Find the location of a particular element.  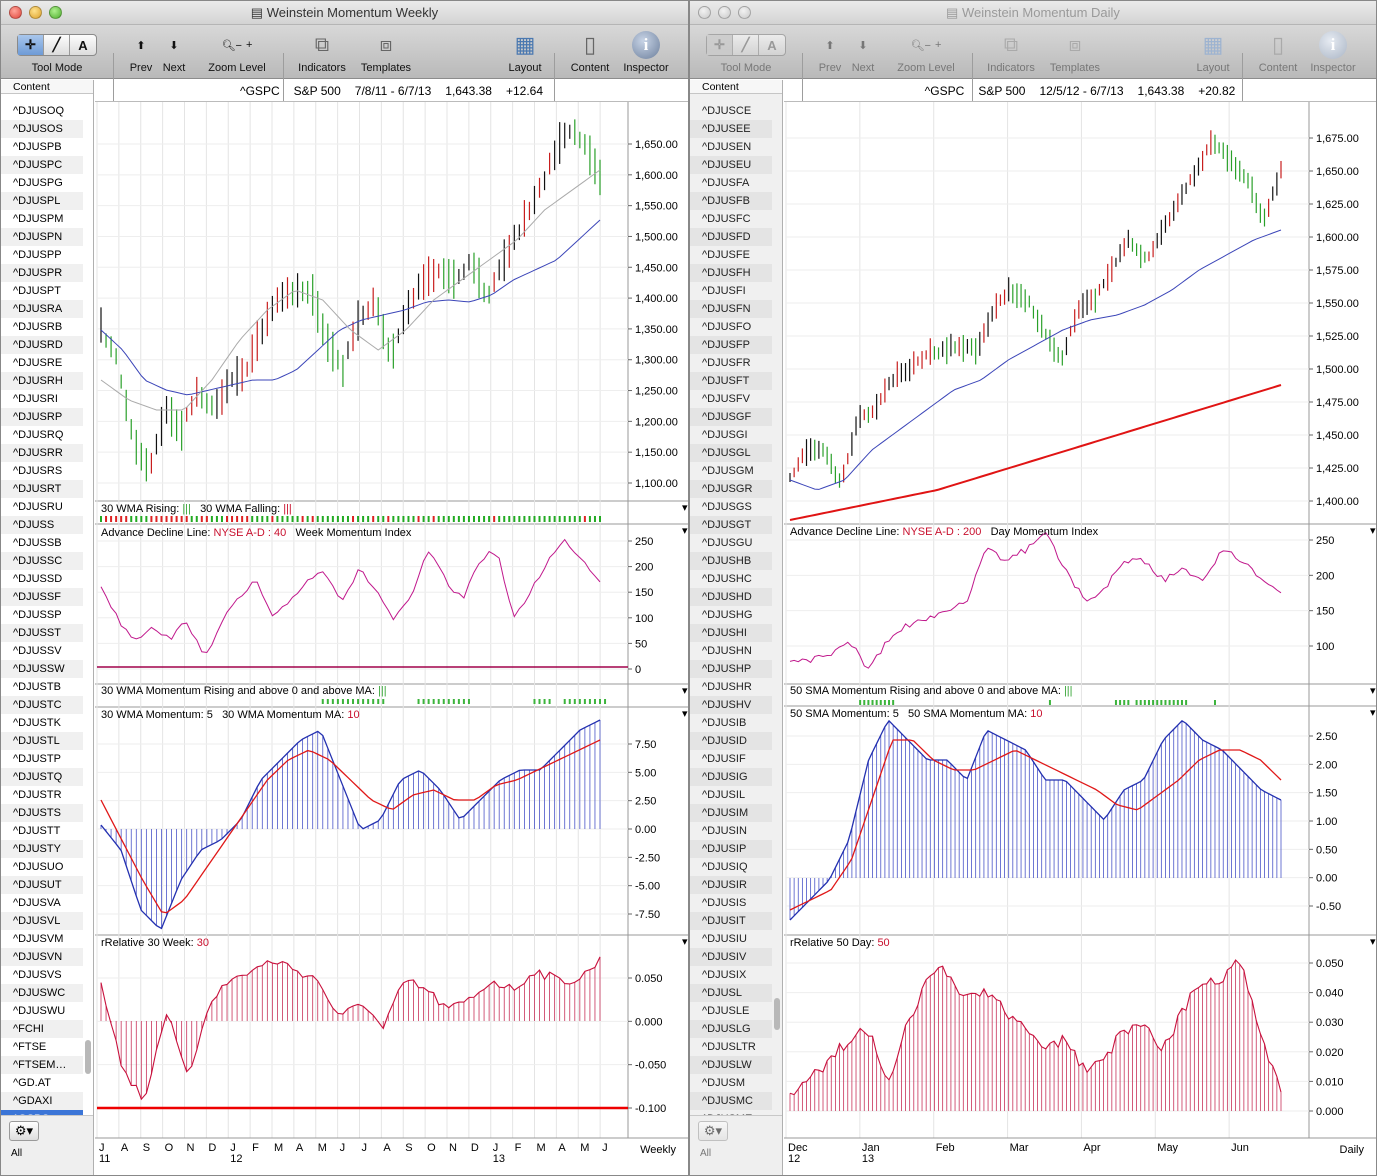

sidebar-item: ^DJUSSD is located at coordinates (42, 579).